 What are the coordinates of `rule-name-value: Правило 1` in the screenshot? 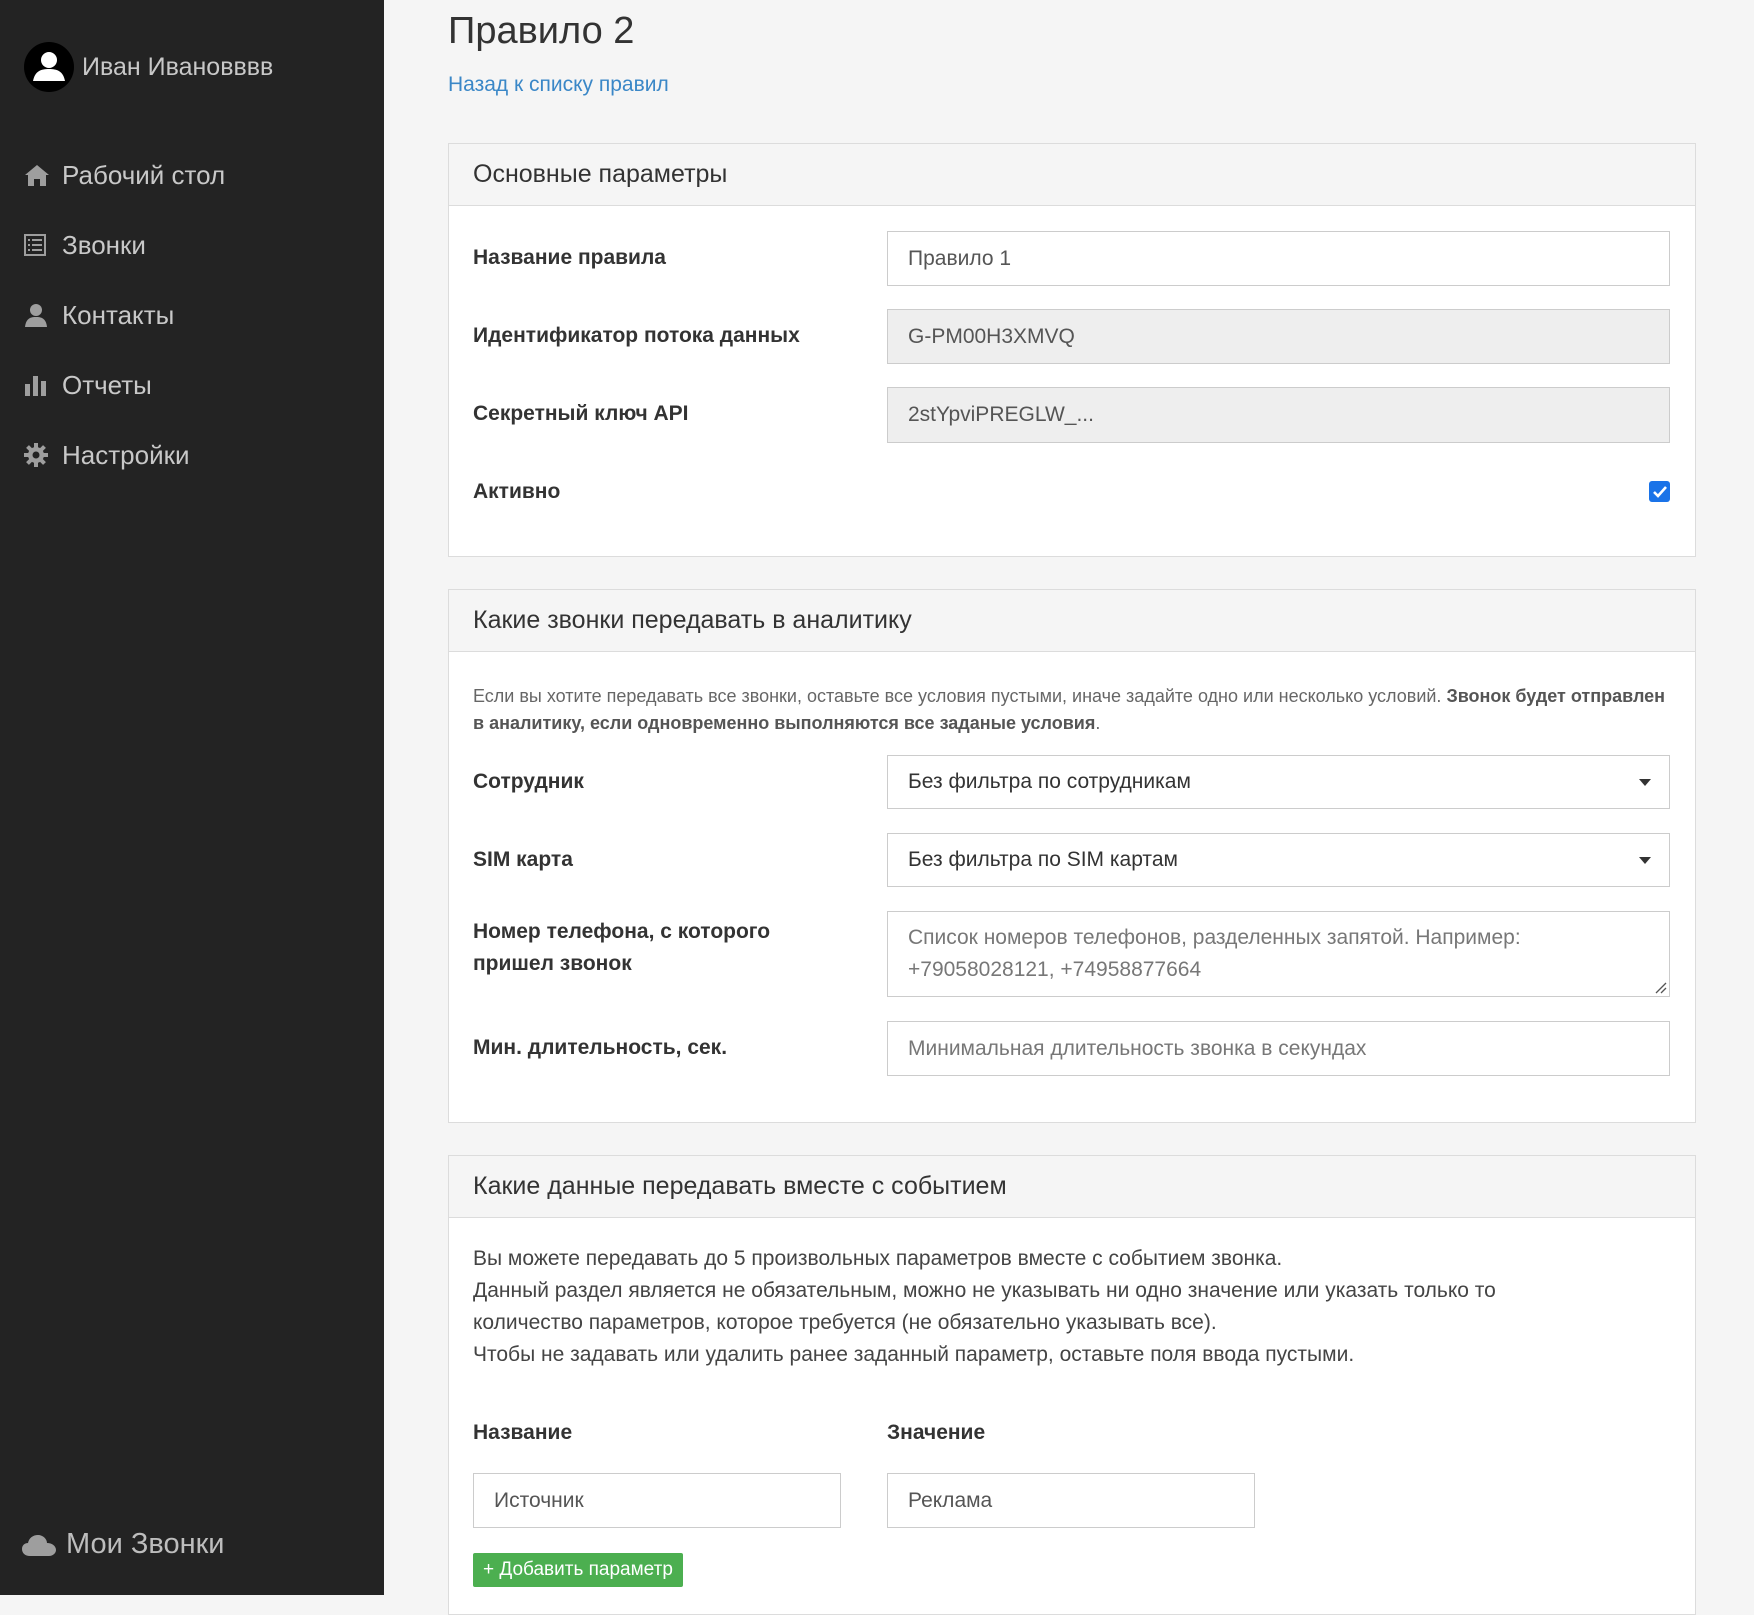 It's located at (960, 258).